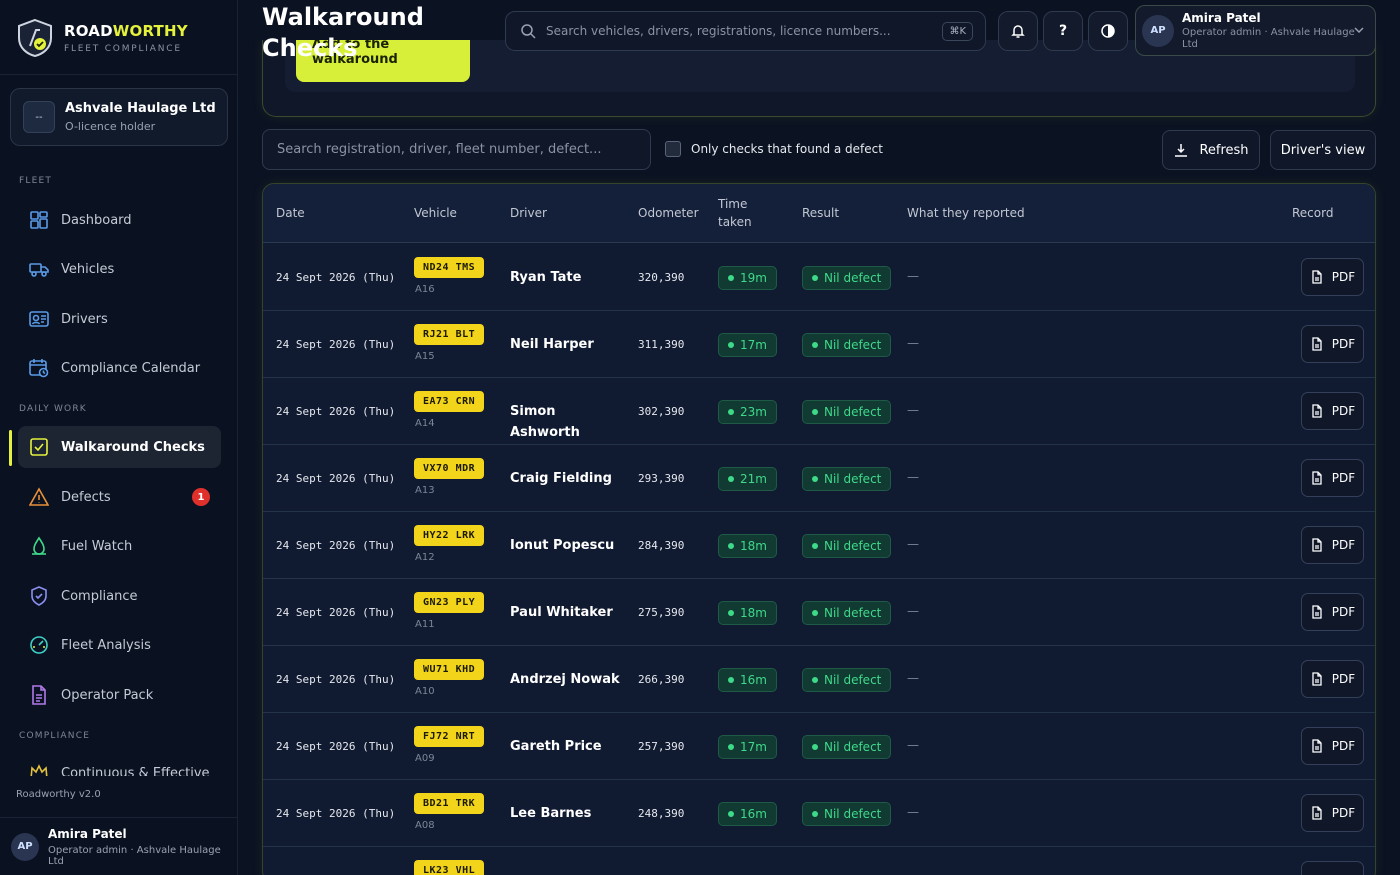 The width and height of the screenshot is (1400, 875). I want to click on result-badge: Nil defect, so click(847, 546).